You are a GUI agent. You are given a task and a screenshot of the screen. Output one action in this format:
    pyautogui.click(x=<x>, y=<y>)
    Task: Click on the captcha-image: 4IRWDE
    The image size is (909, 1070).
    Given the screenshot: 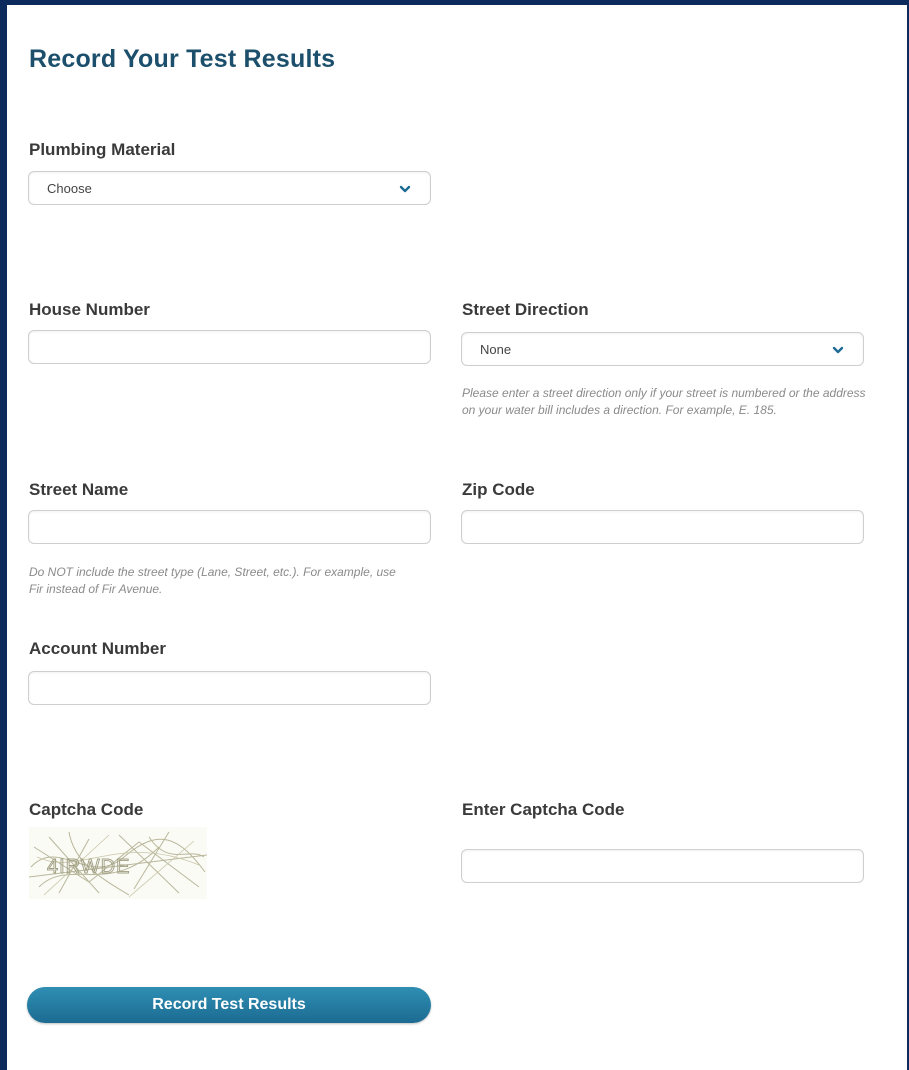 What is the action you would take?
    pyautogui.click(x=118, y=863)
    